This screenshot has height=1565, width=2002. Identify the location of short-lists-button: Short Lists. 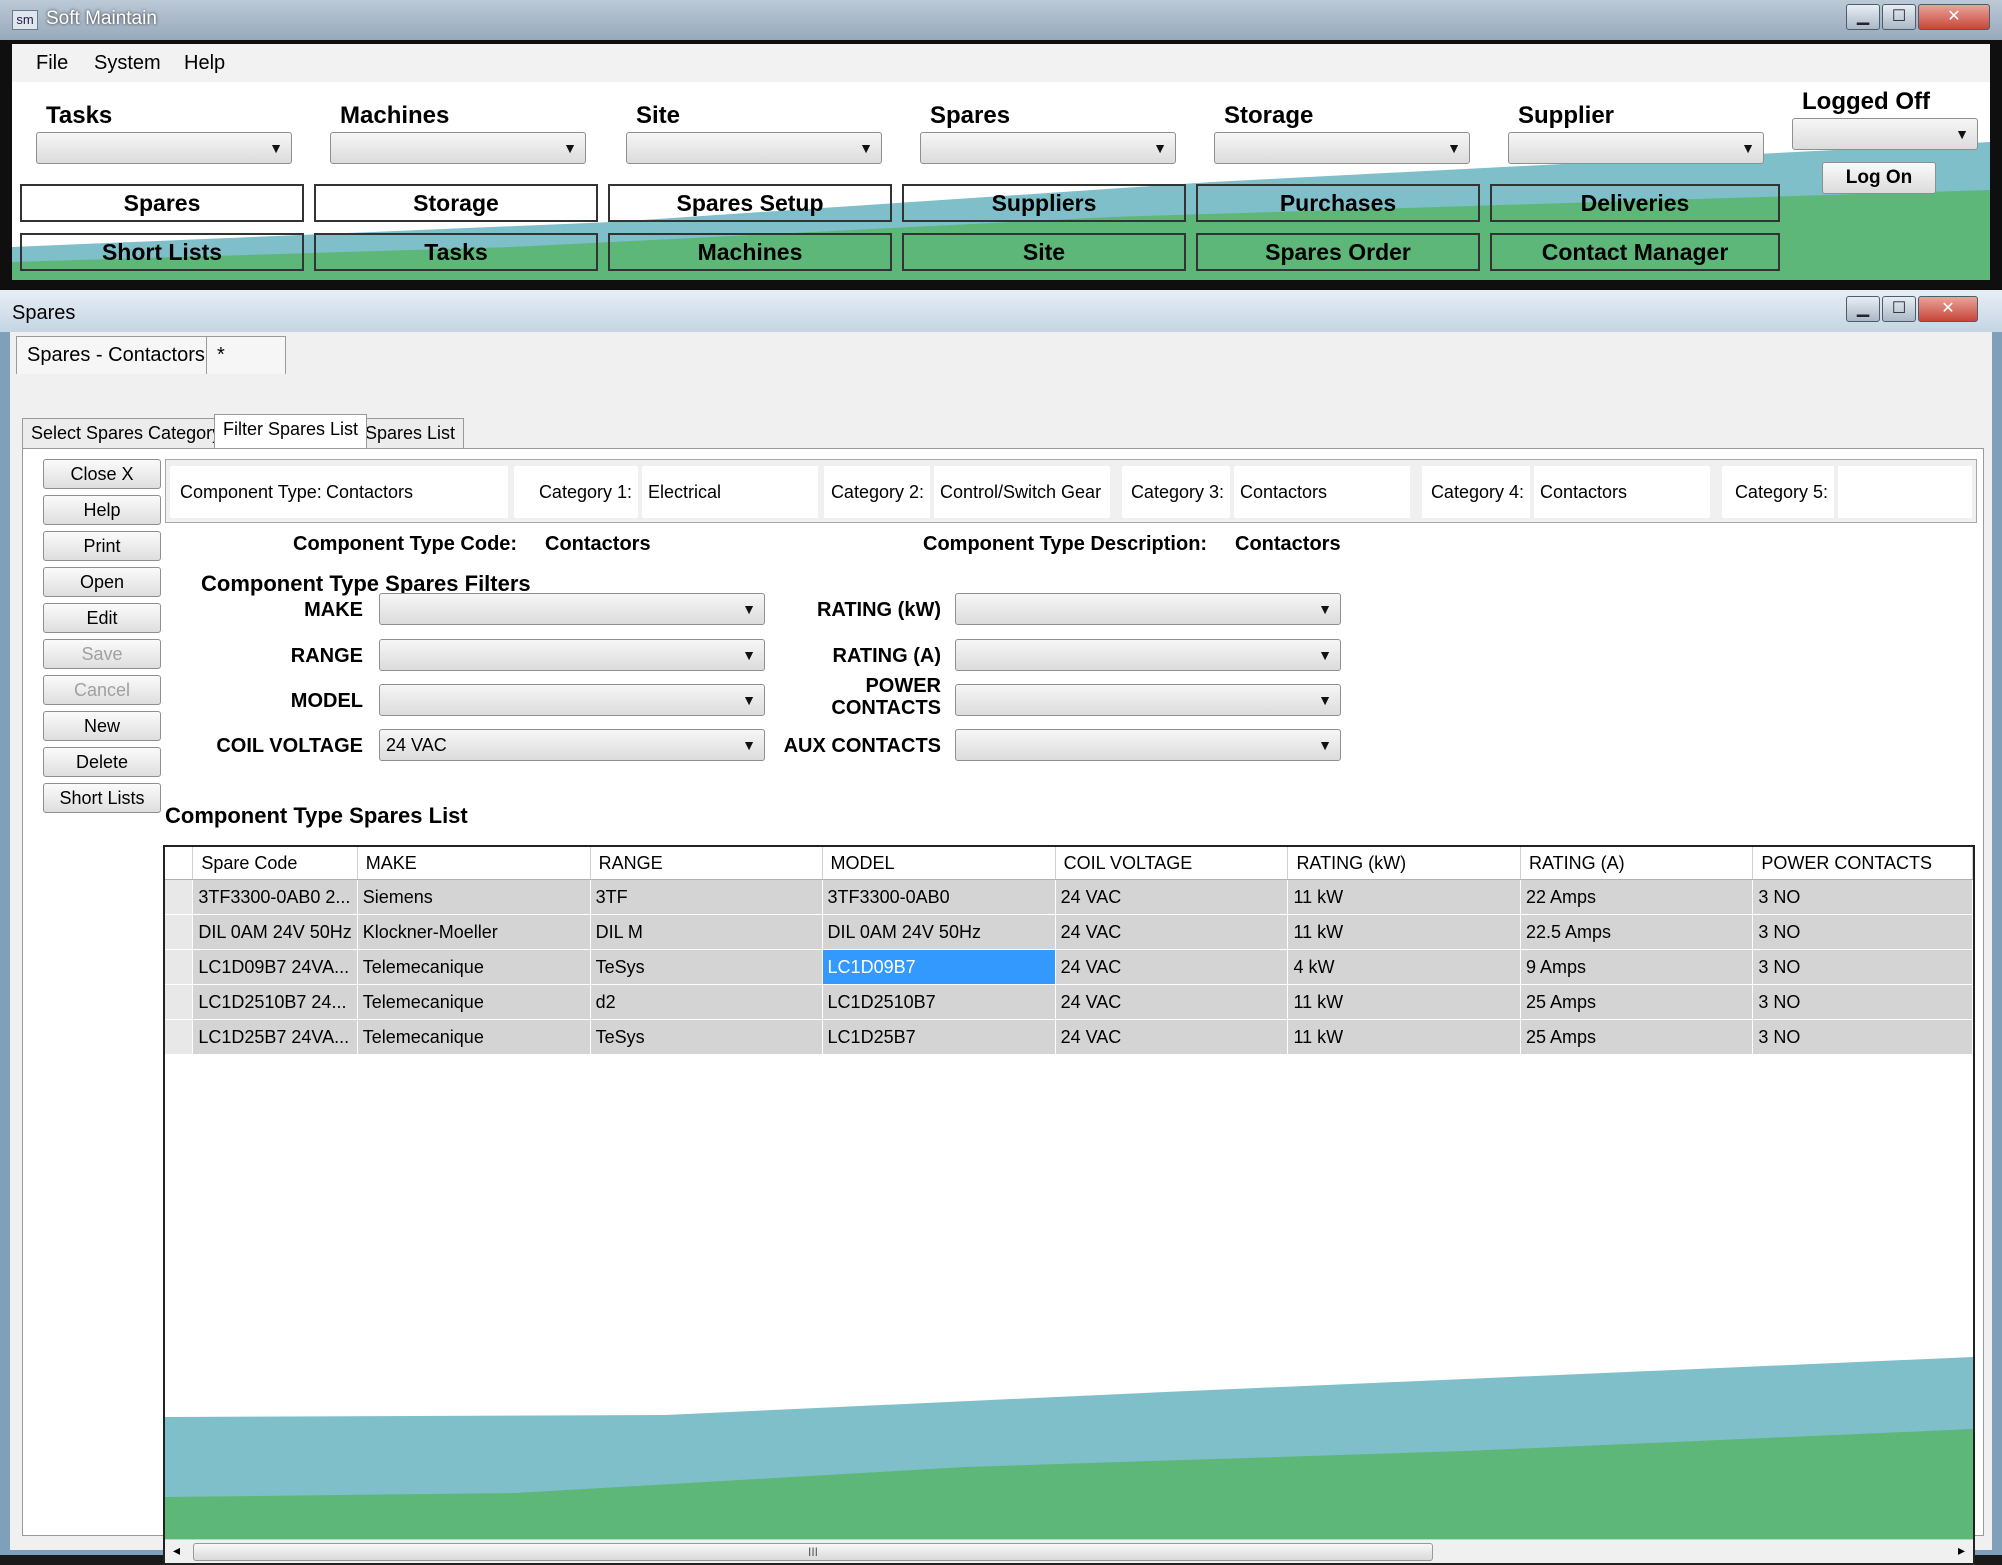
(102, 798).